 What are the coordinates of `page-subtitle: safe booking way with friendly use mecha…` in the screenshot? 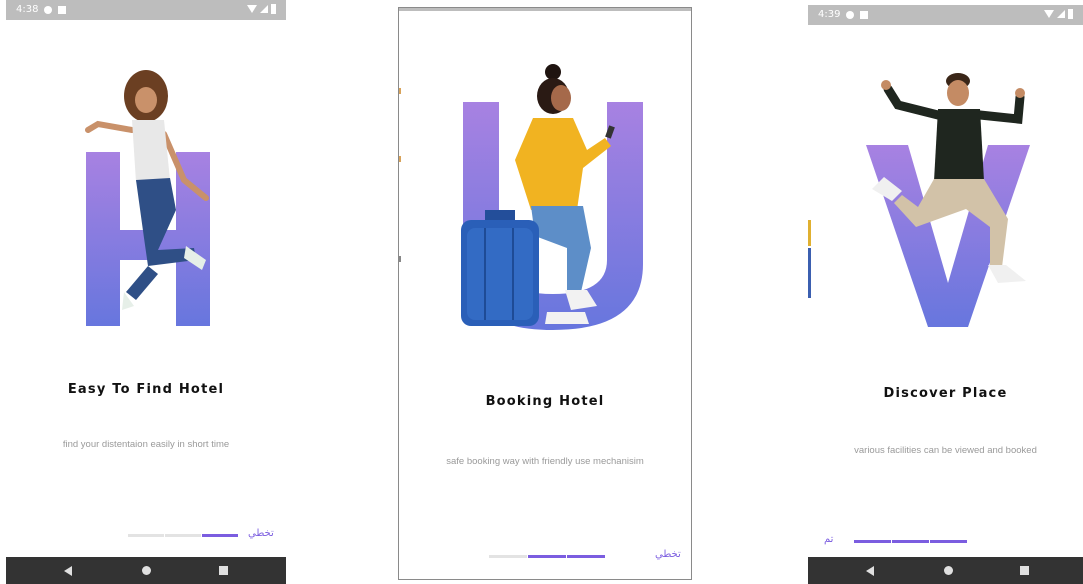 It's located at (545, 461).